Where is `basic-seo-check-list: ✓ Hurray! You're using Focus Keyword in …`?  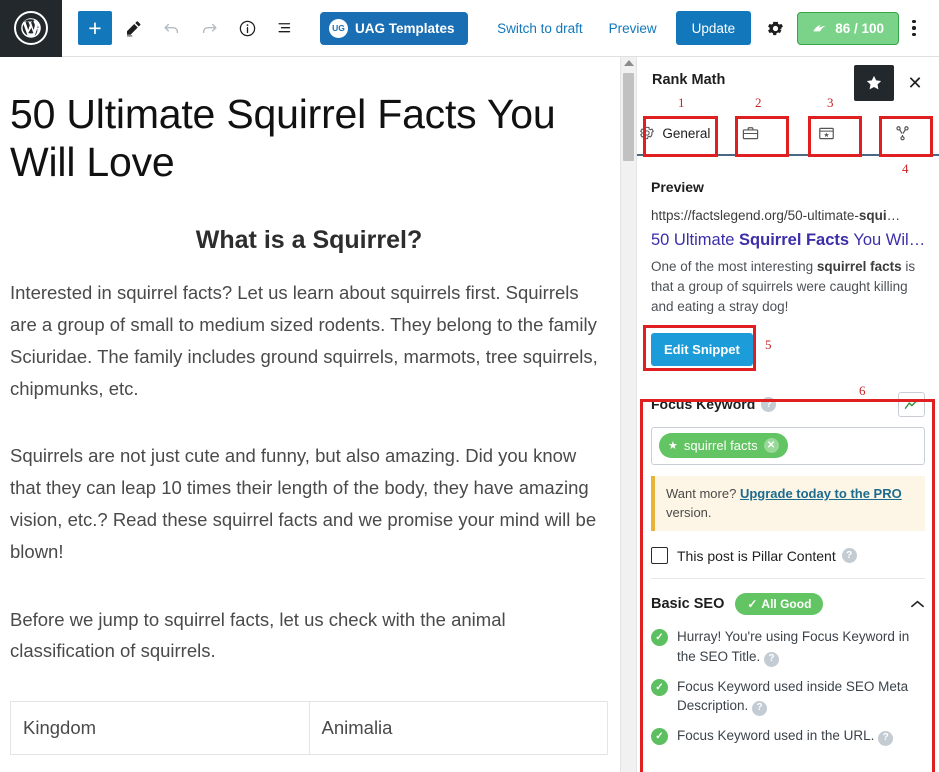 basic-seo-check-list: ✓ Hurray! You're using Focus Keyword in … is located at coordinates (788, 685).